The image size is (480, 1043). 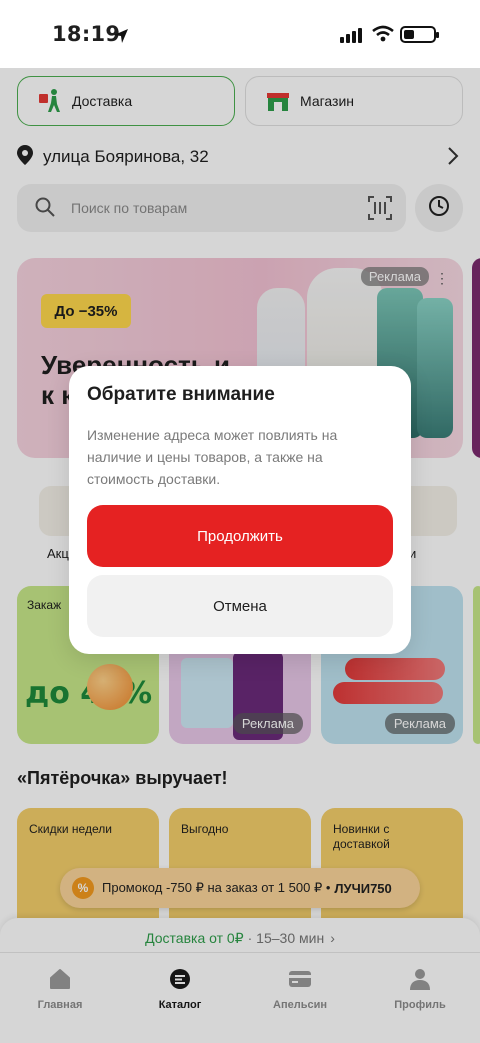 What do you see at coordinates (181, 394) in the screenshot?
I see `dialog-title: Обратите внимание` at bounding box center [181, 394].